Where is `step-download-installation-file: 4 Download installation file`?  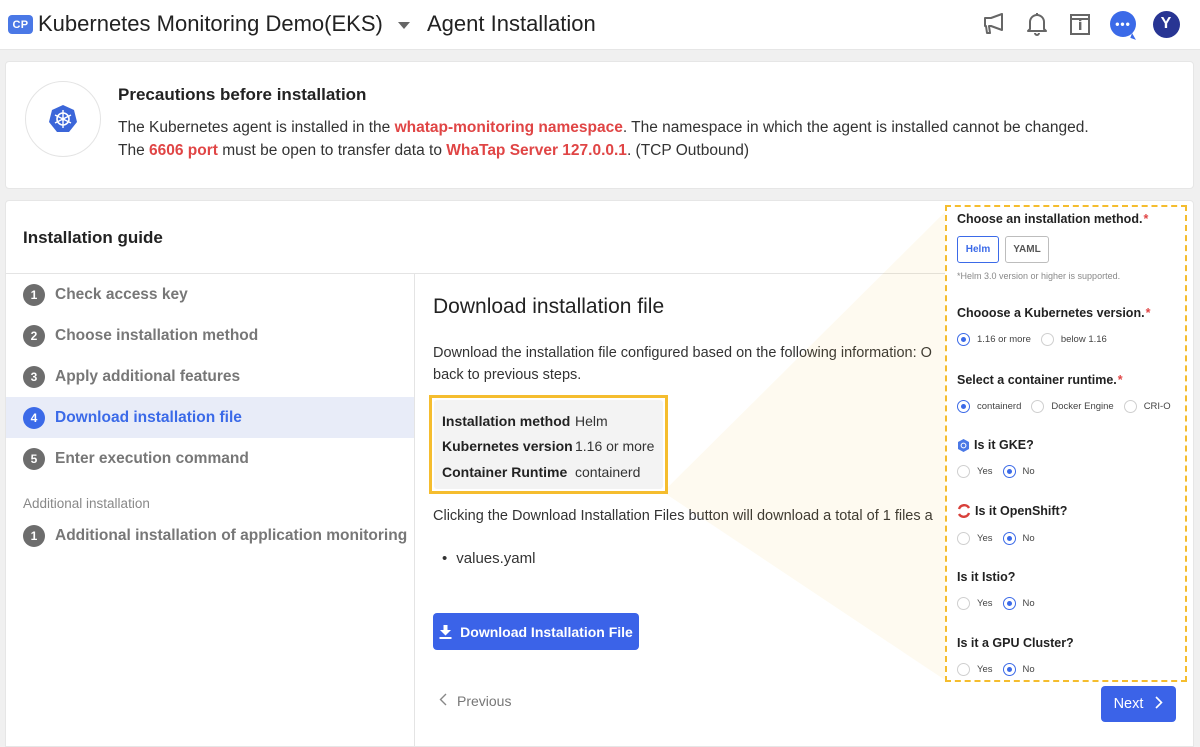 step-download-installation-file: 4 Download installation file is located at coordinates (210, 417).